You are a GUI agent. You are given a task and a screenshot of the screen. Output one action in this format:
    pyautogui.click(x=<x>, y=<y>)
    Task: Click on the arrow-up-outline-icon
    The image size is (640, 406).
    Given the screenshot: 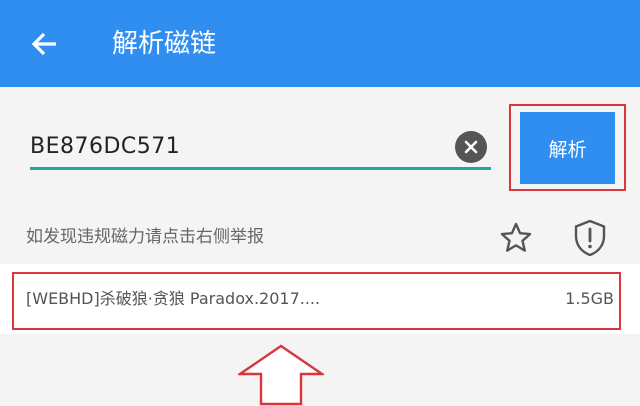 What is the action you would take?
    pyautogui.click(x=281, y=375)
    